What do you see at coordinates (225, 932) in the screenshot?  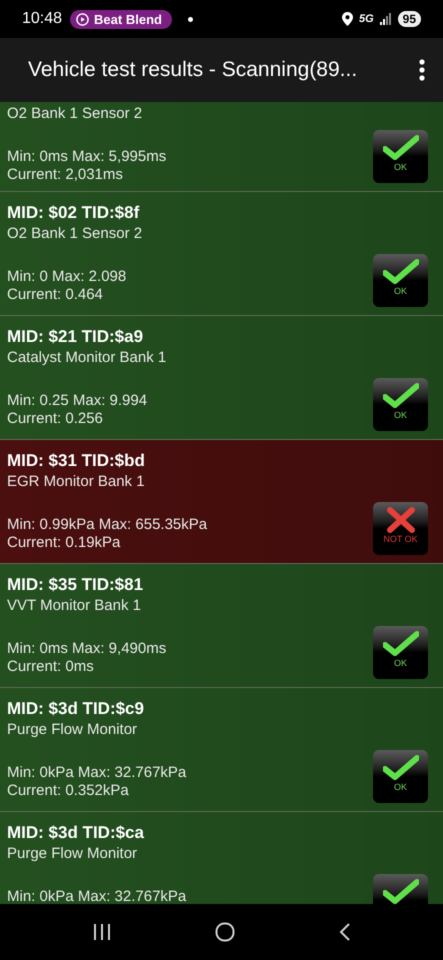 I see `home-icon` at bounding box center [225, 932].